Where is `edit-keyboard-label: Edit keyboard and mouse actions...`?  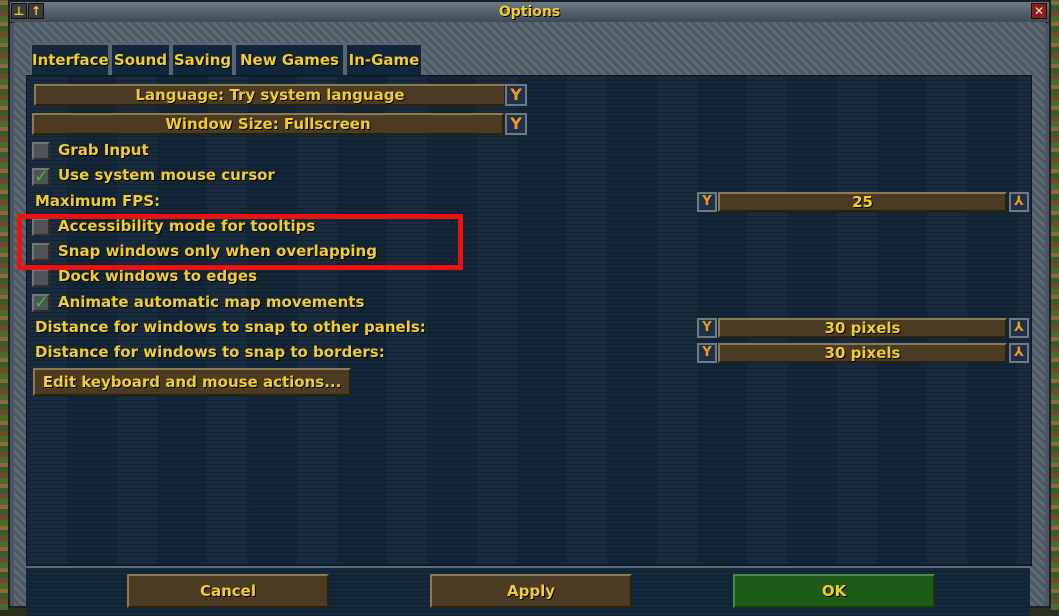 edit-keyboard-label: Edit keyboard and mouse actions... is located at coordinates (192, 382).